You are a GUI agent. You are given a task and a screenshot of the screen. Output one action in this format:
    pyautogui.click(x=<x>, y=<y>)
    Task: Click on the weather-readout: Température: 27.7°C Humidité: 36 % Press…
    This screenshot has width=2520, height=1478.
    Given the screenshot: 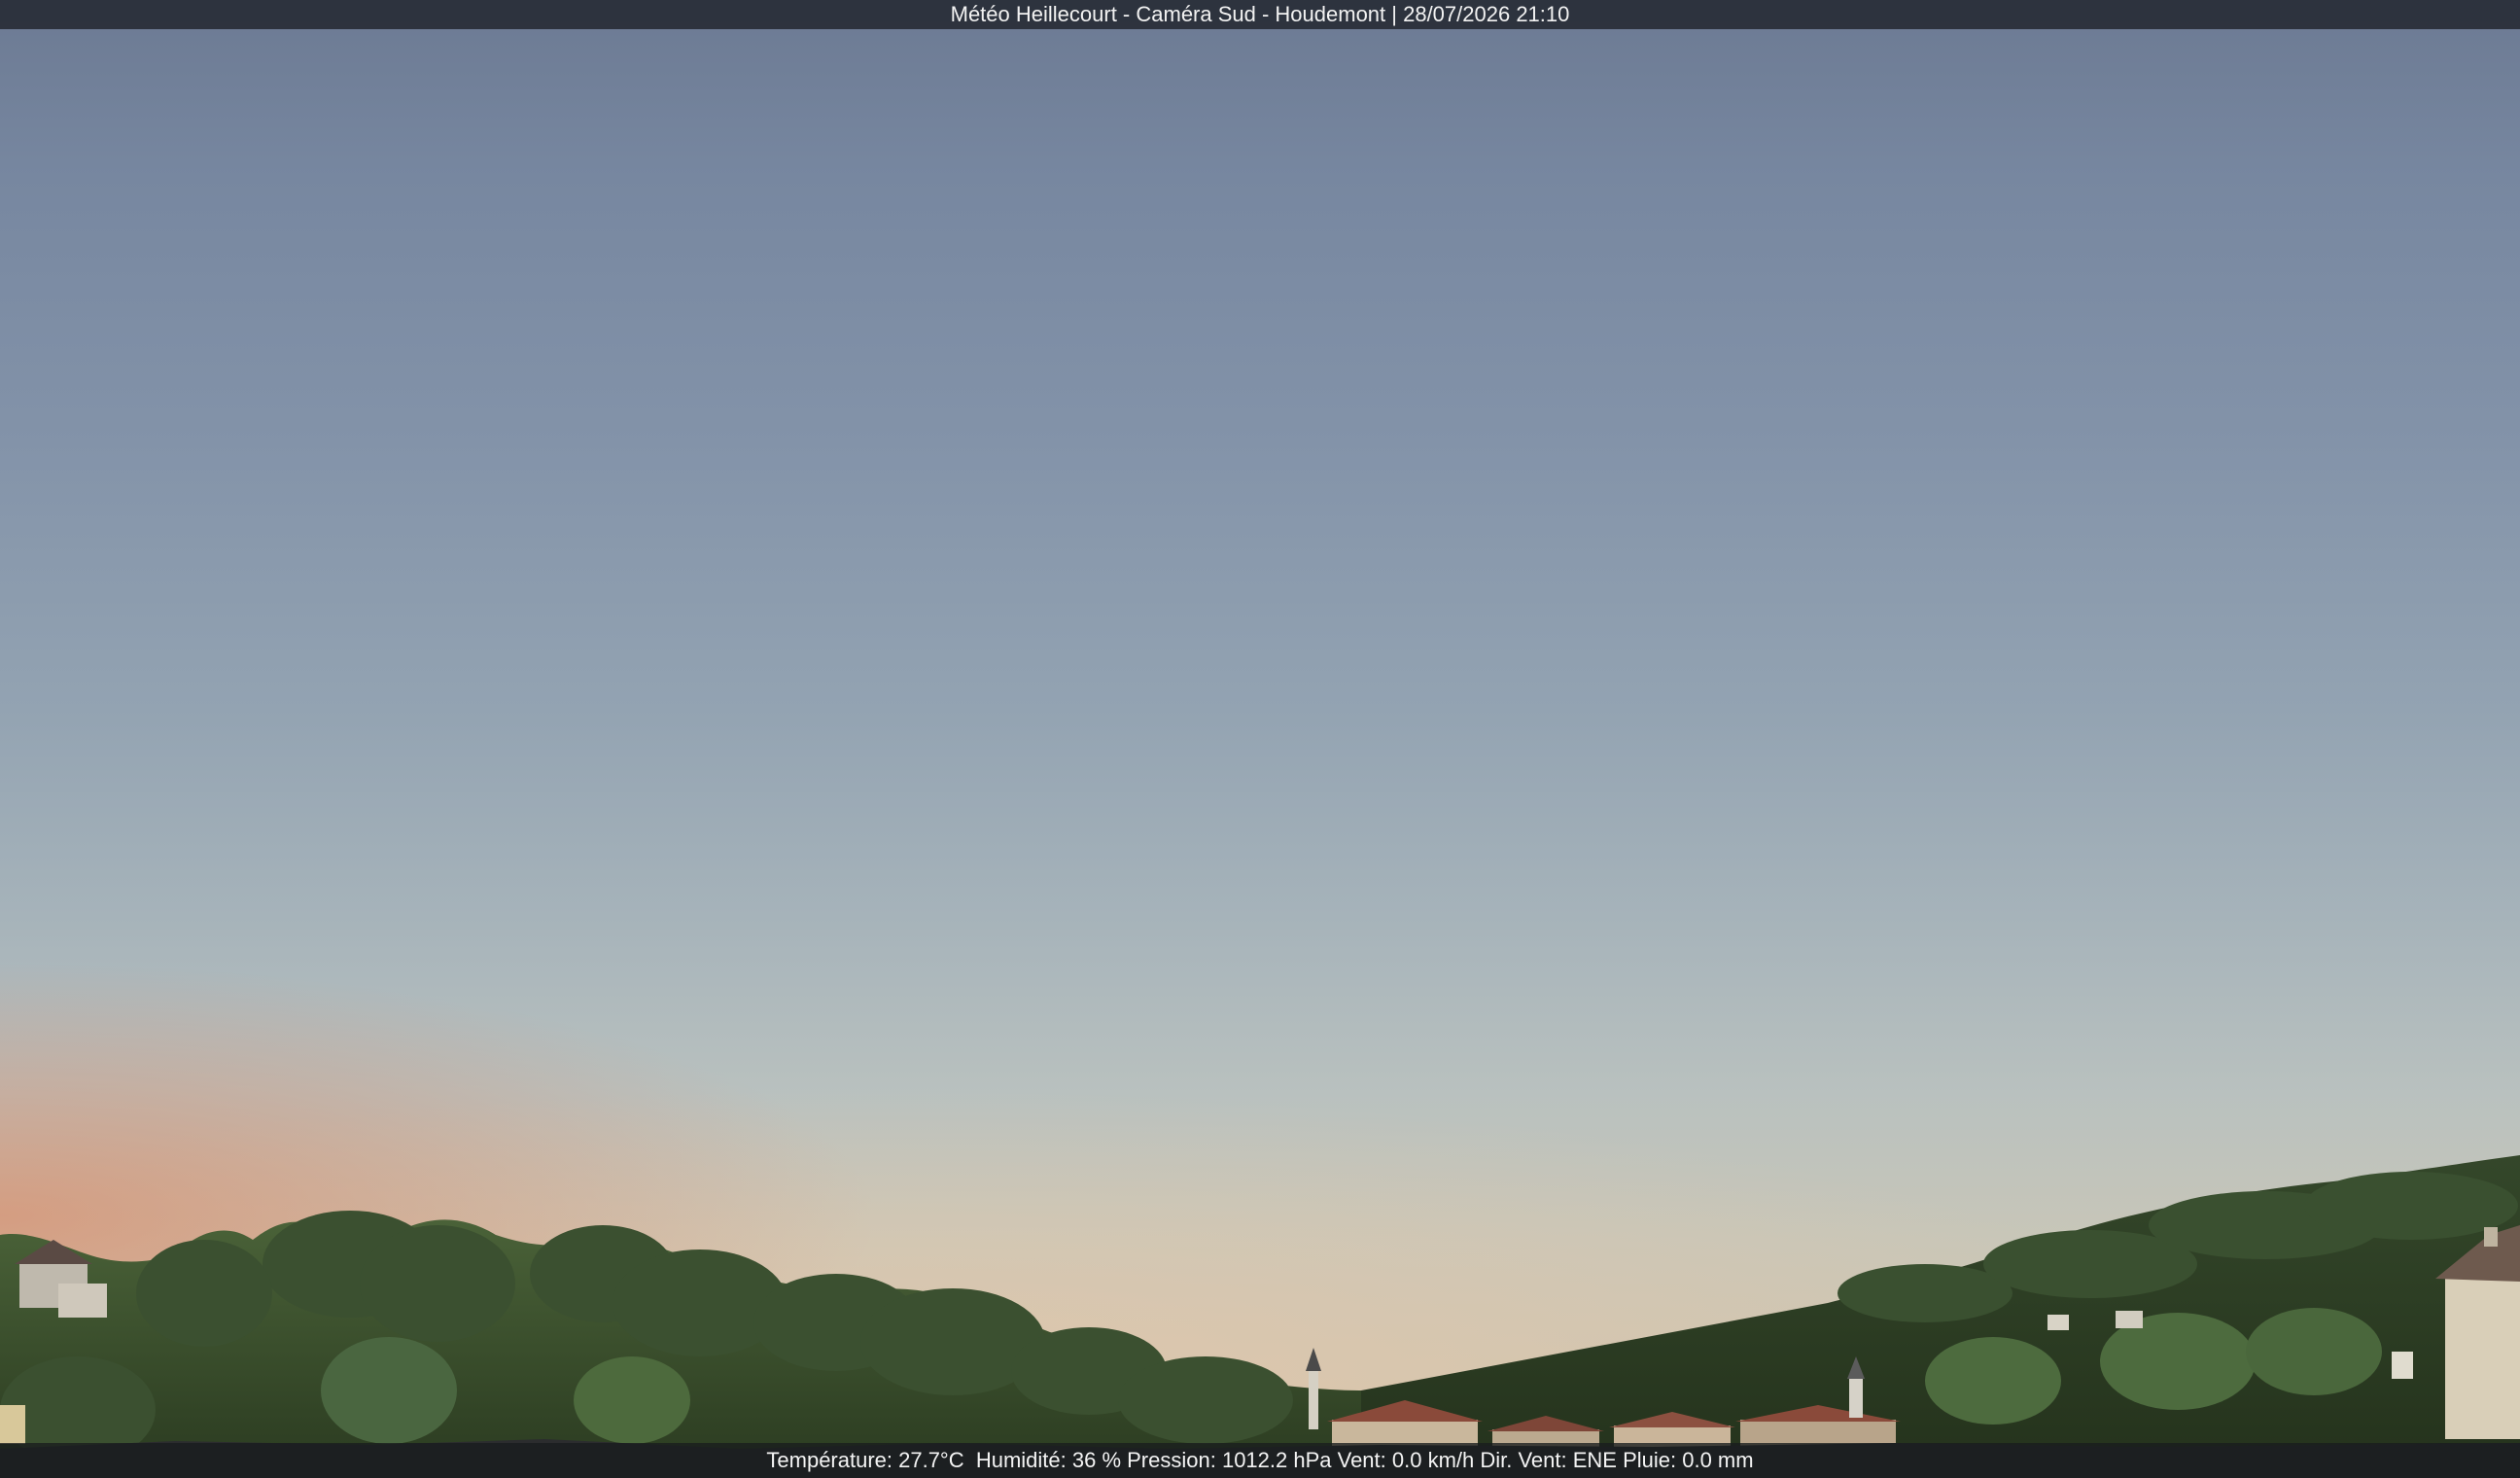 What is the action you would take?
    pyautogui.click(x=1260, y=1460)
    